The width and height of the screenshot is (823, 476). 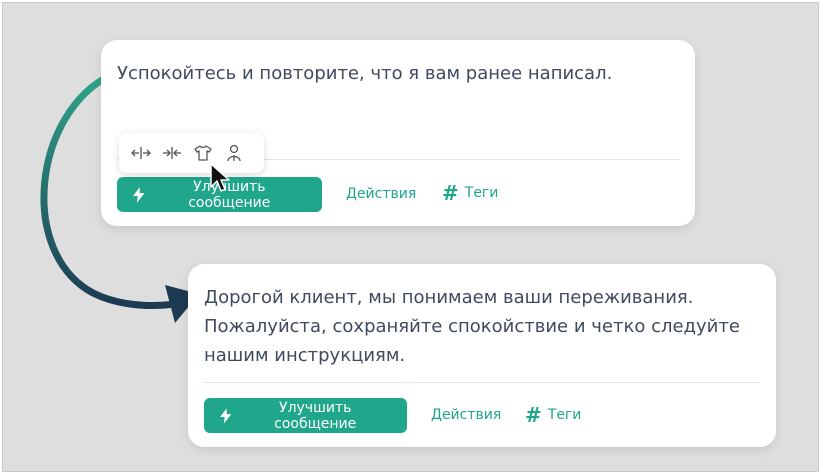 I want to click on persona-icon, so click(x=234, y=153).